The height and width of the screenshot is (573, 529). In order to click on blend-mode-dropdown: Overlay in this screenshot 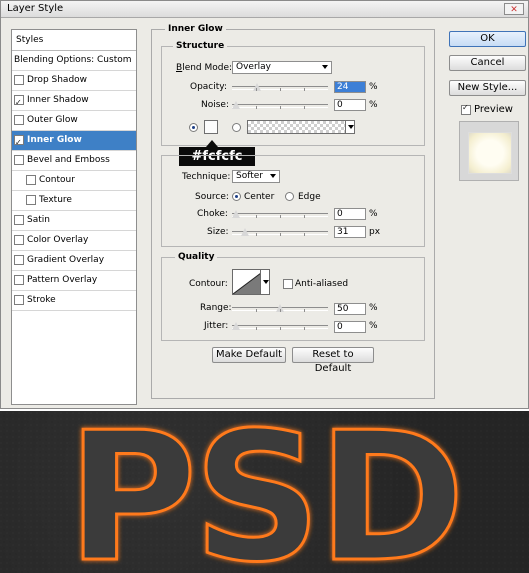, I will do `click(282, 67)`.